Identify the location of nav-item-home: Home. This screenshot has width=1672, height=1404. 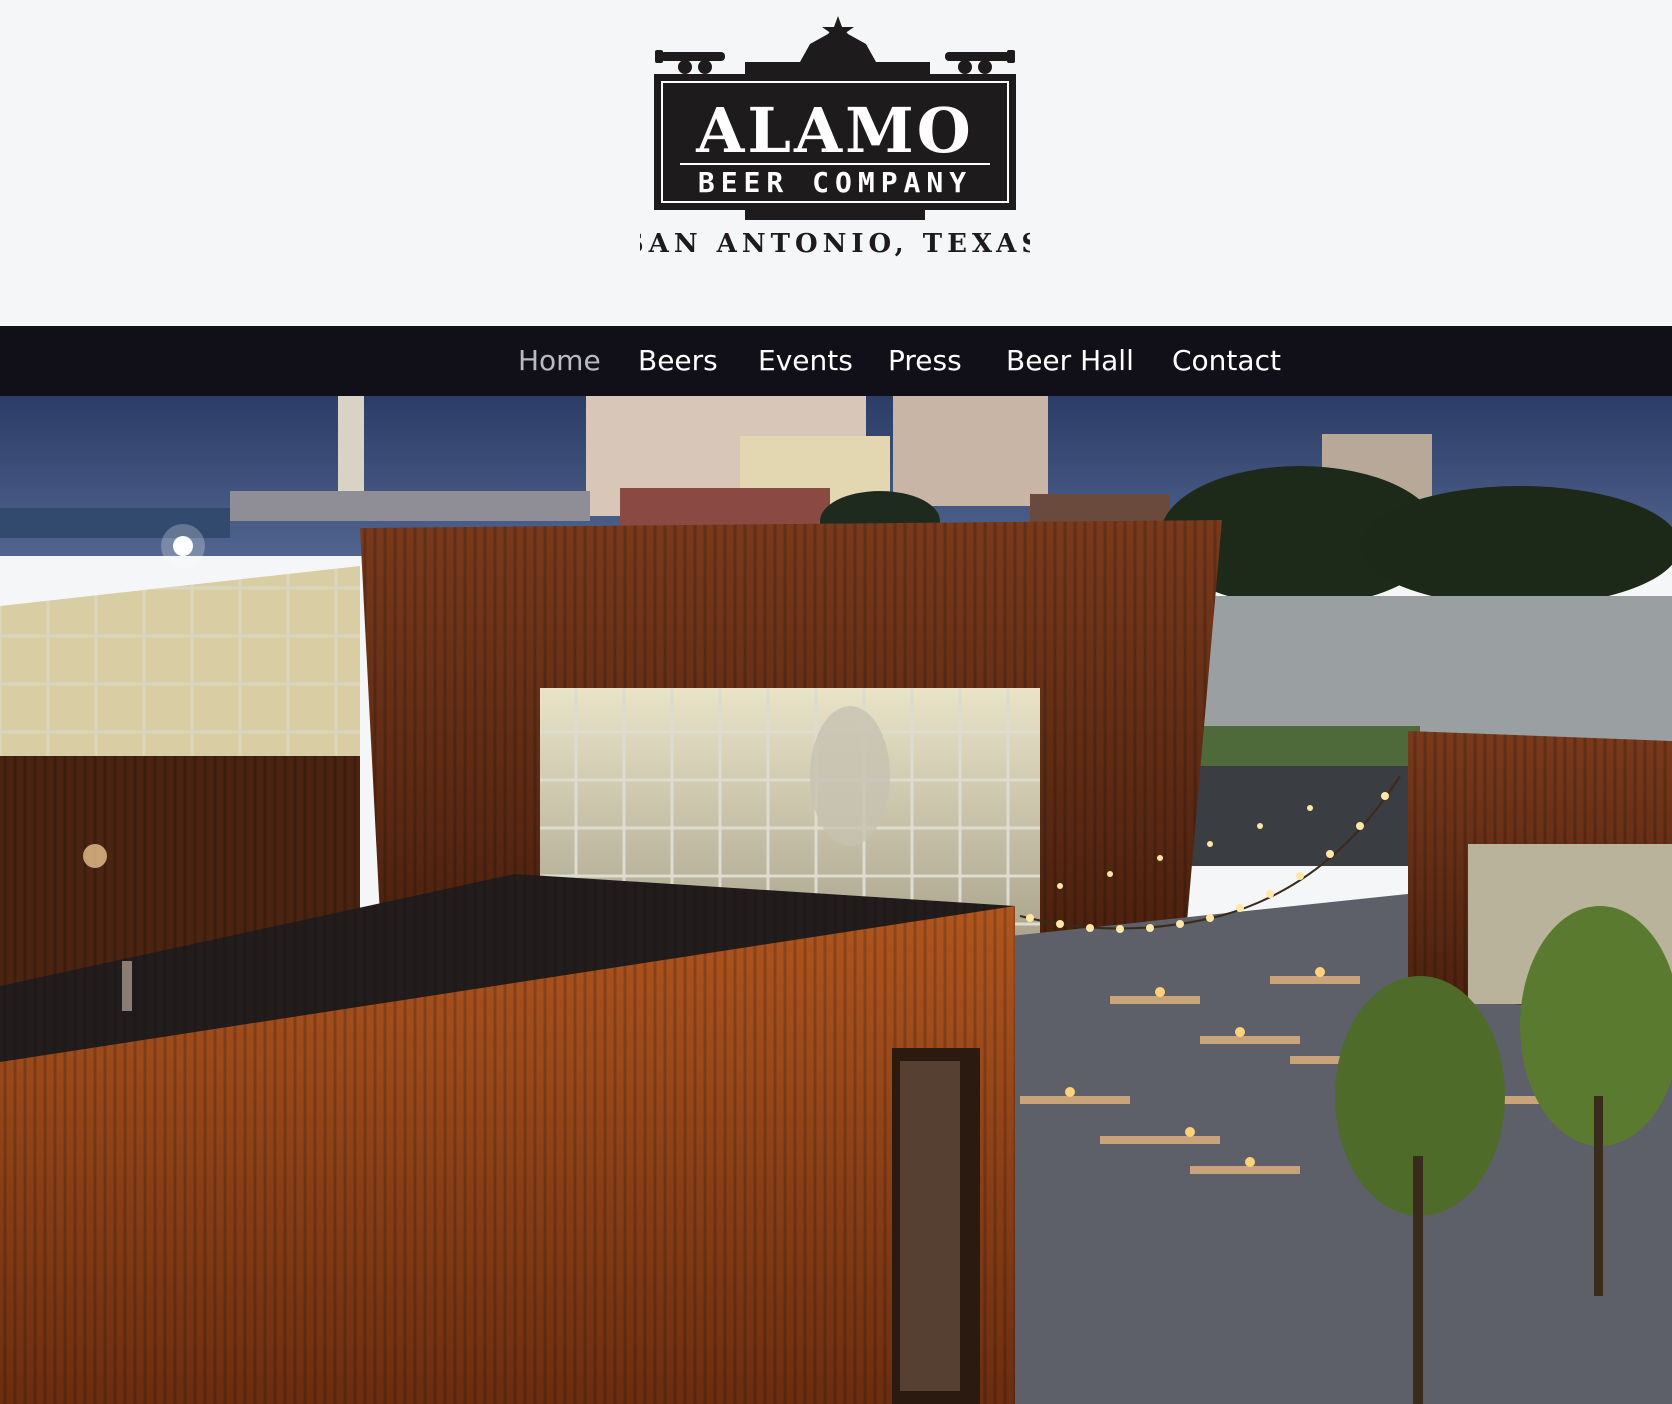
(559, 361).